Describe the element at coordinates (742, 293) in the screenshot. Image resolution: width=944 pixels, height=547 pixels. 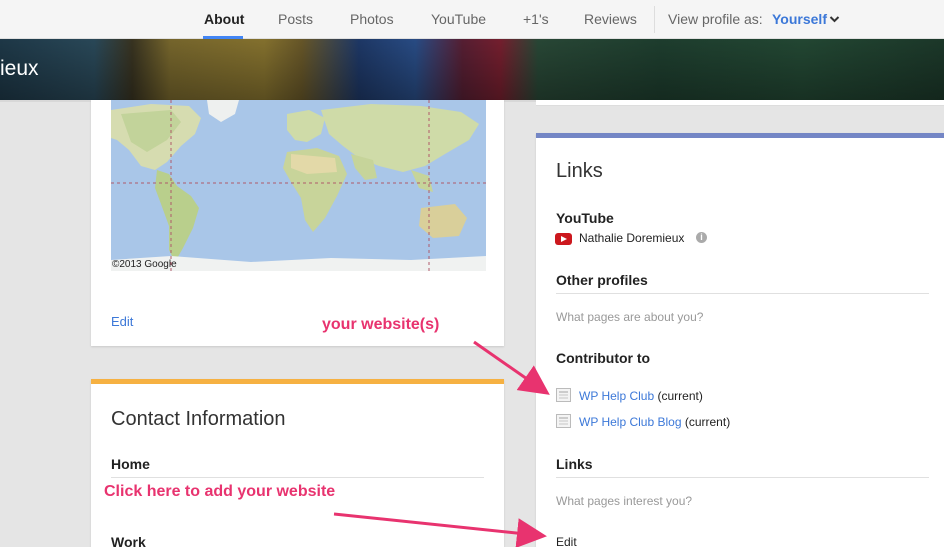
I see `other-profiles-divider` at that location.